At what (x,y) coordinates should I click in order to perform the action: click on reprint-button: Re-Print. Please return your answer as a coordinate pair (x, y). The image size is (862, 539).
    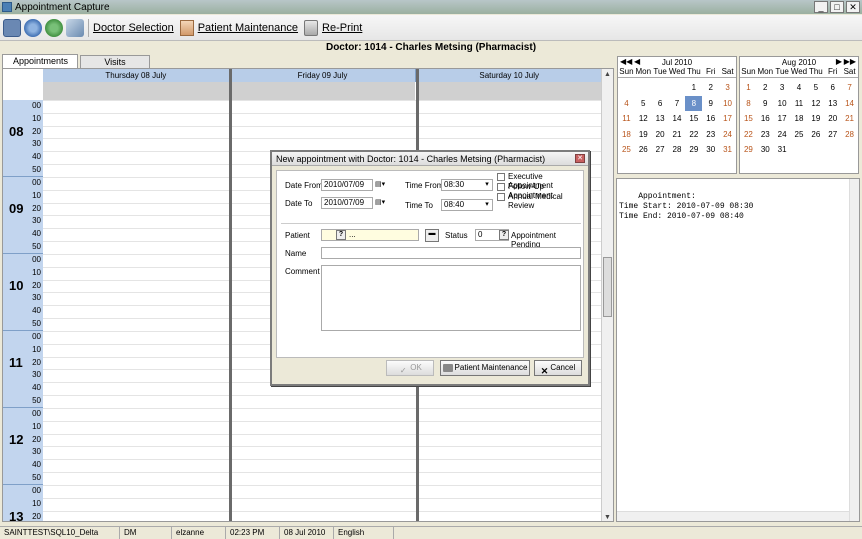
    Looking at the image, I should click on (333, 27).